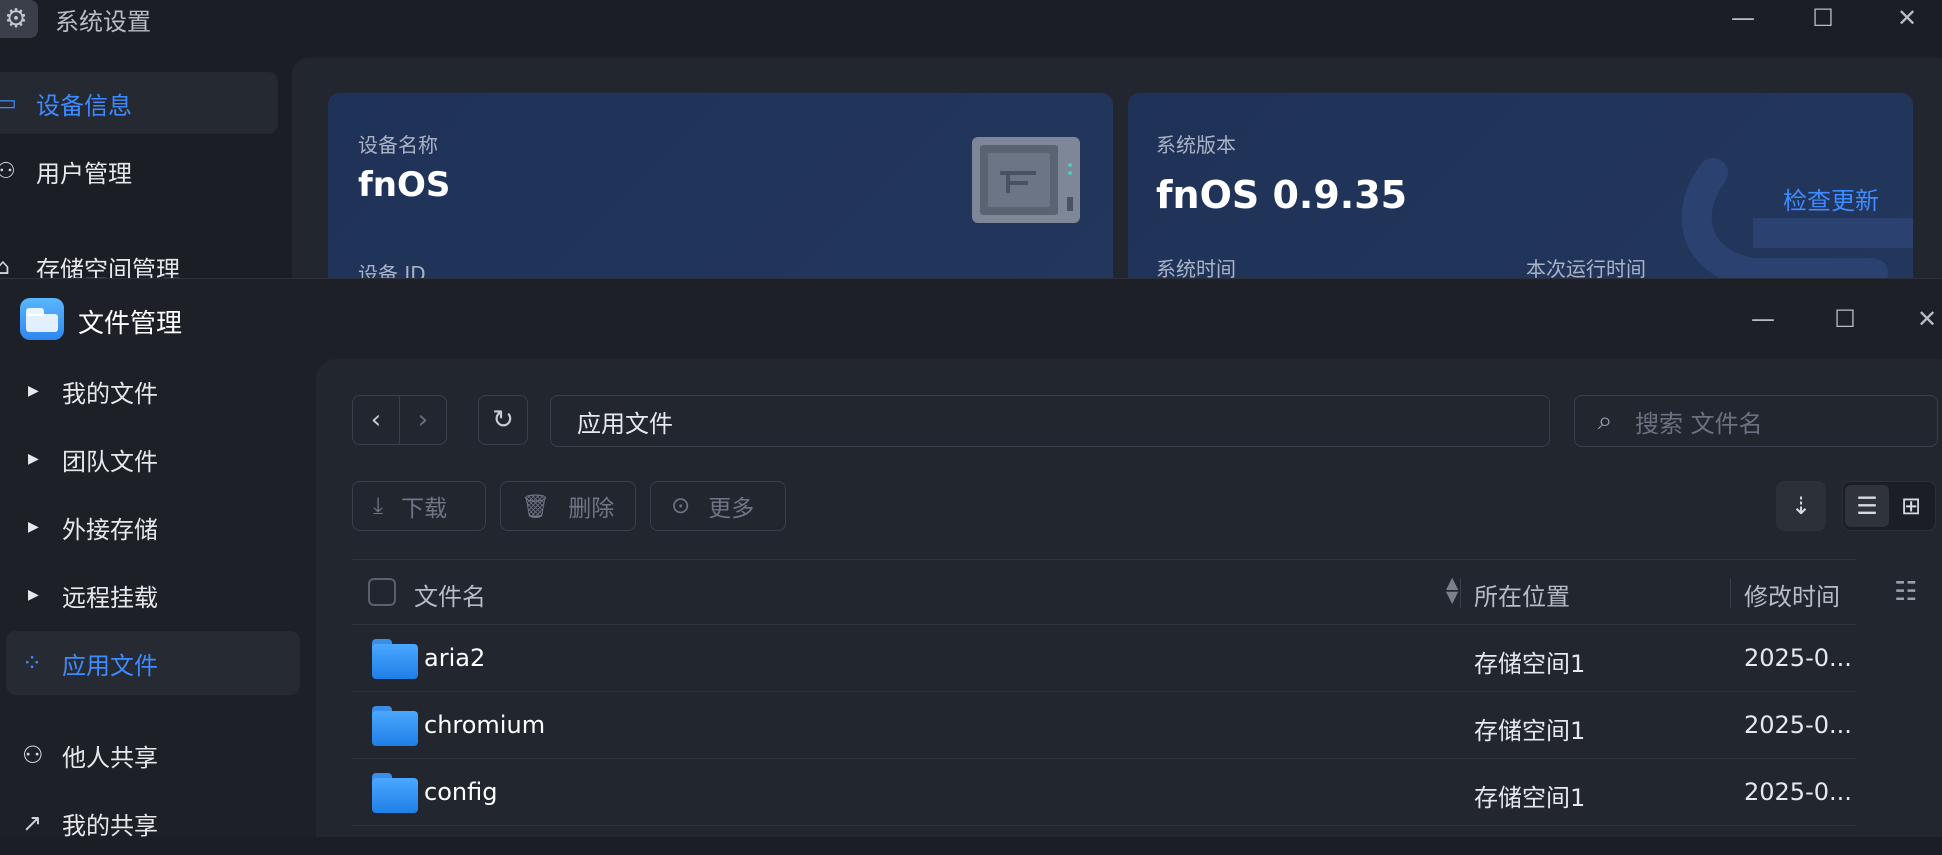  What do you see at coordinates (461, 792) in the screenshot?
I see `file-name: config` at bounding box center [461, 792].